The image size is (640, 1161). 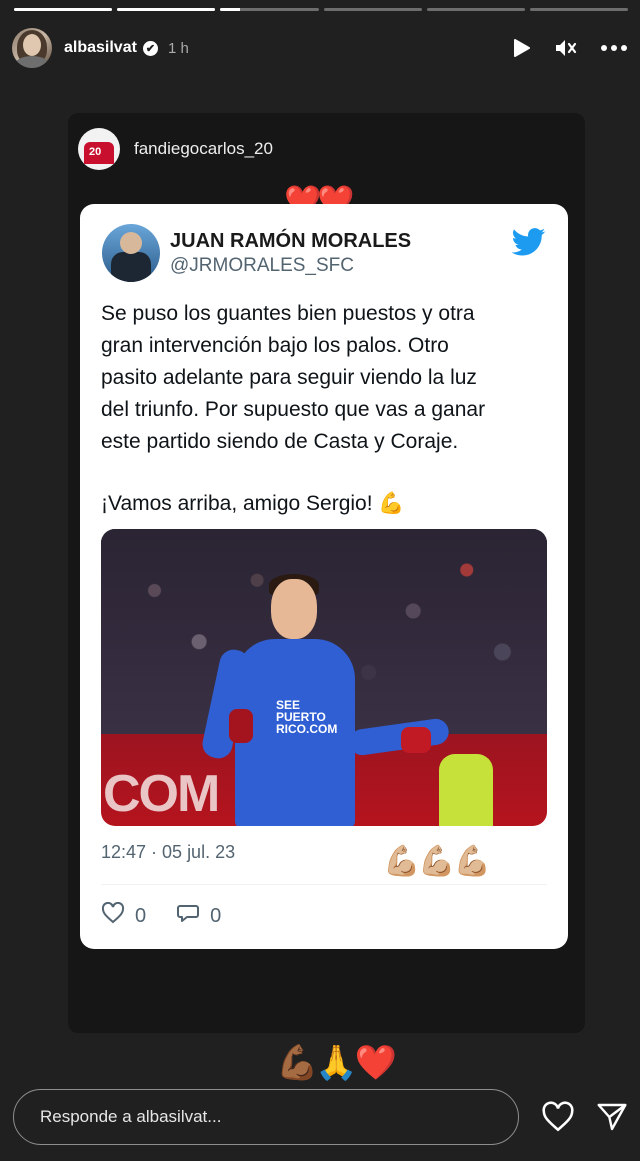 What do you see at coordinates (141, 915) in the screenshot?
I see `tweet-like-count: 0` at bounding box center [141, 915].